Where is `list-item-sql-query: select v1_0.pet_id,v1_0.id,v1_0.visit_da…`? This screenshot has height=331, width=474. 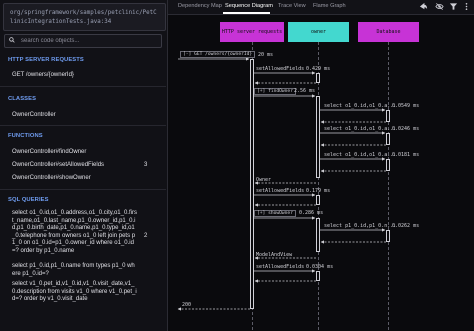
list-item-sql-query: select v1_0.pet_id,v1_0.id,v1_0.visit_da… is located at coordinates (75, 292).